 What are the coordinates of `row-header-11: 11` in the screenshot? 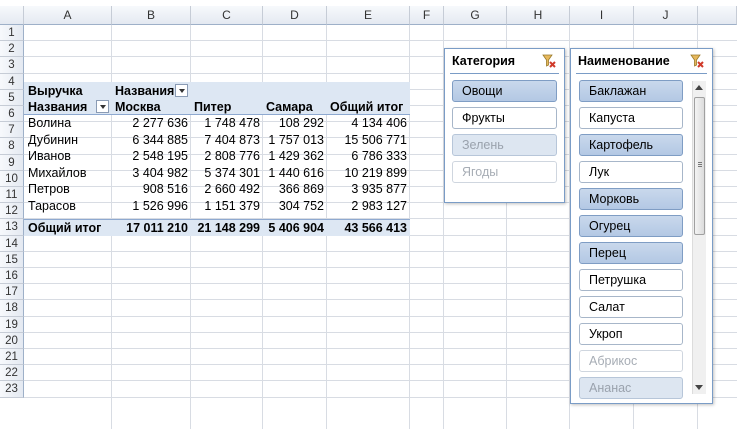 It's located at (12, 195).